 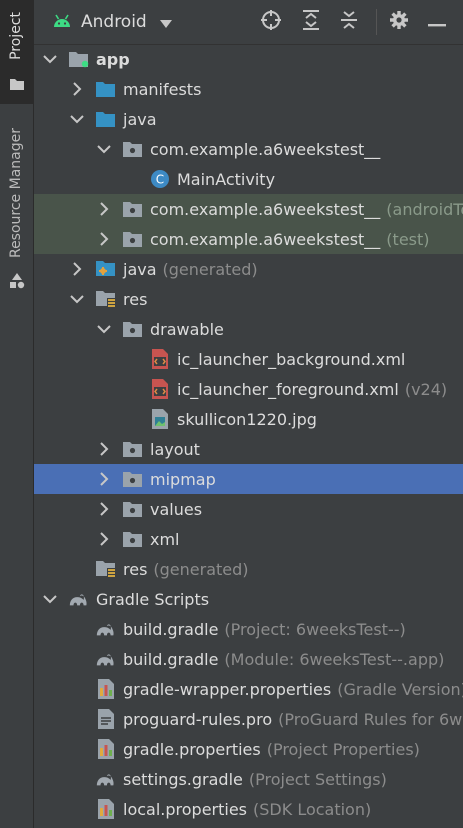 What do you see at coordinates (248, 299) in the screenshot?
I see `tree-row-res: res` at bounding box center [248, 299].